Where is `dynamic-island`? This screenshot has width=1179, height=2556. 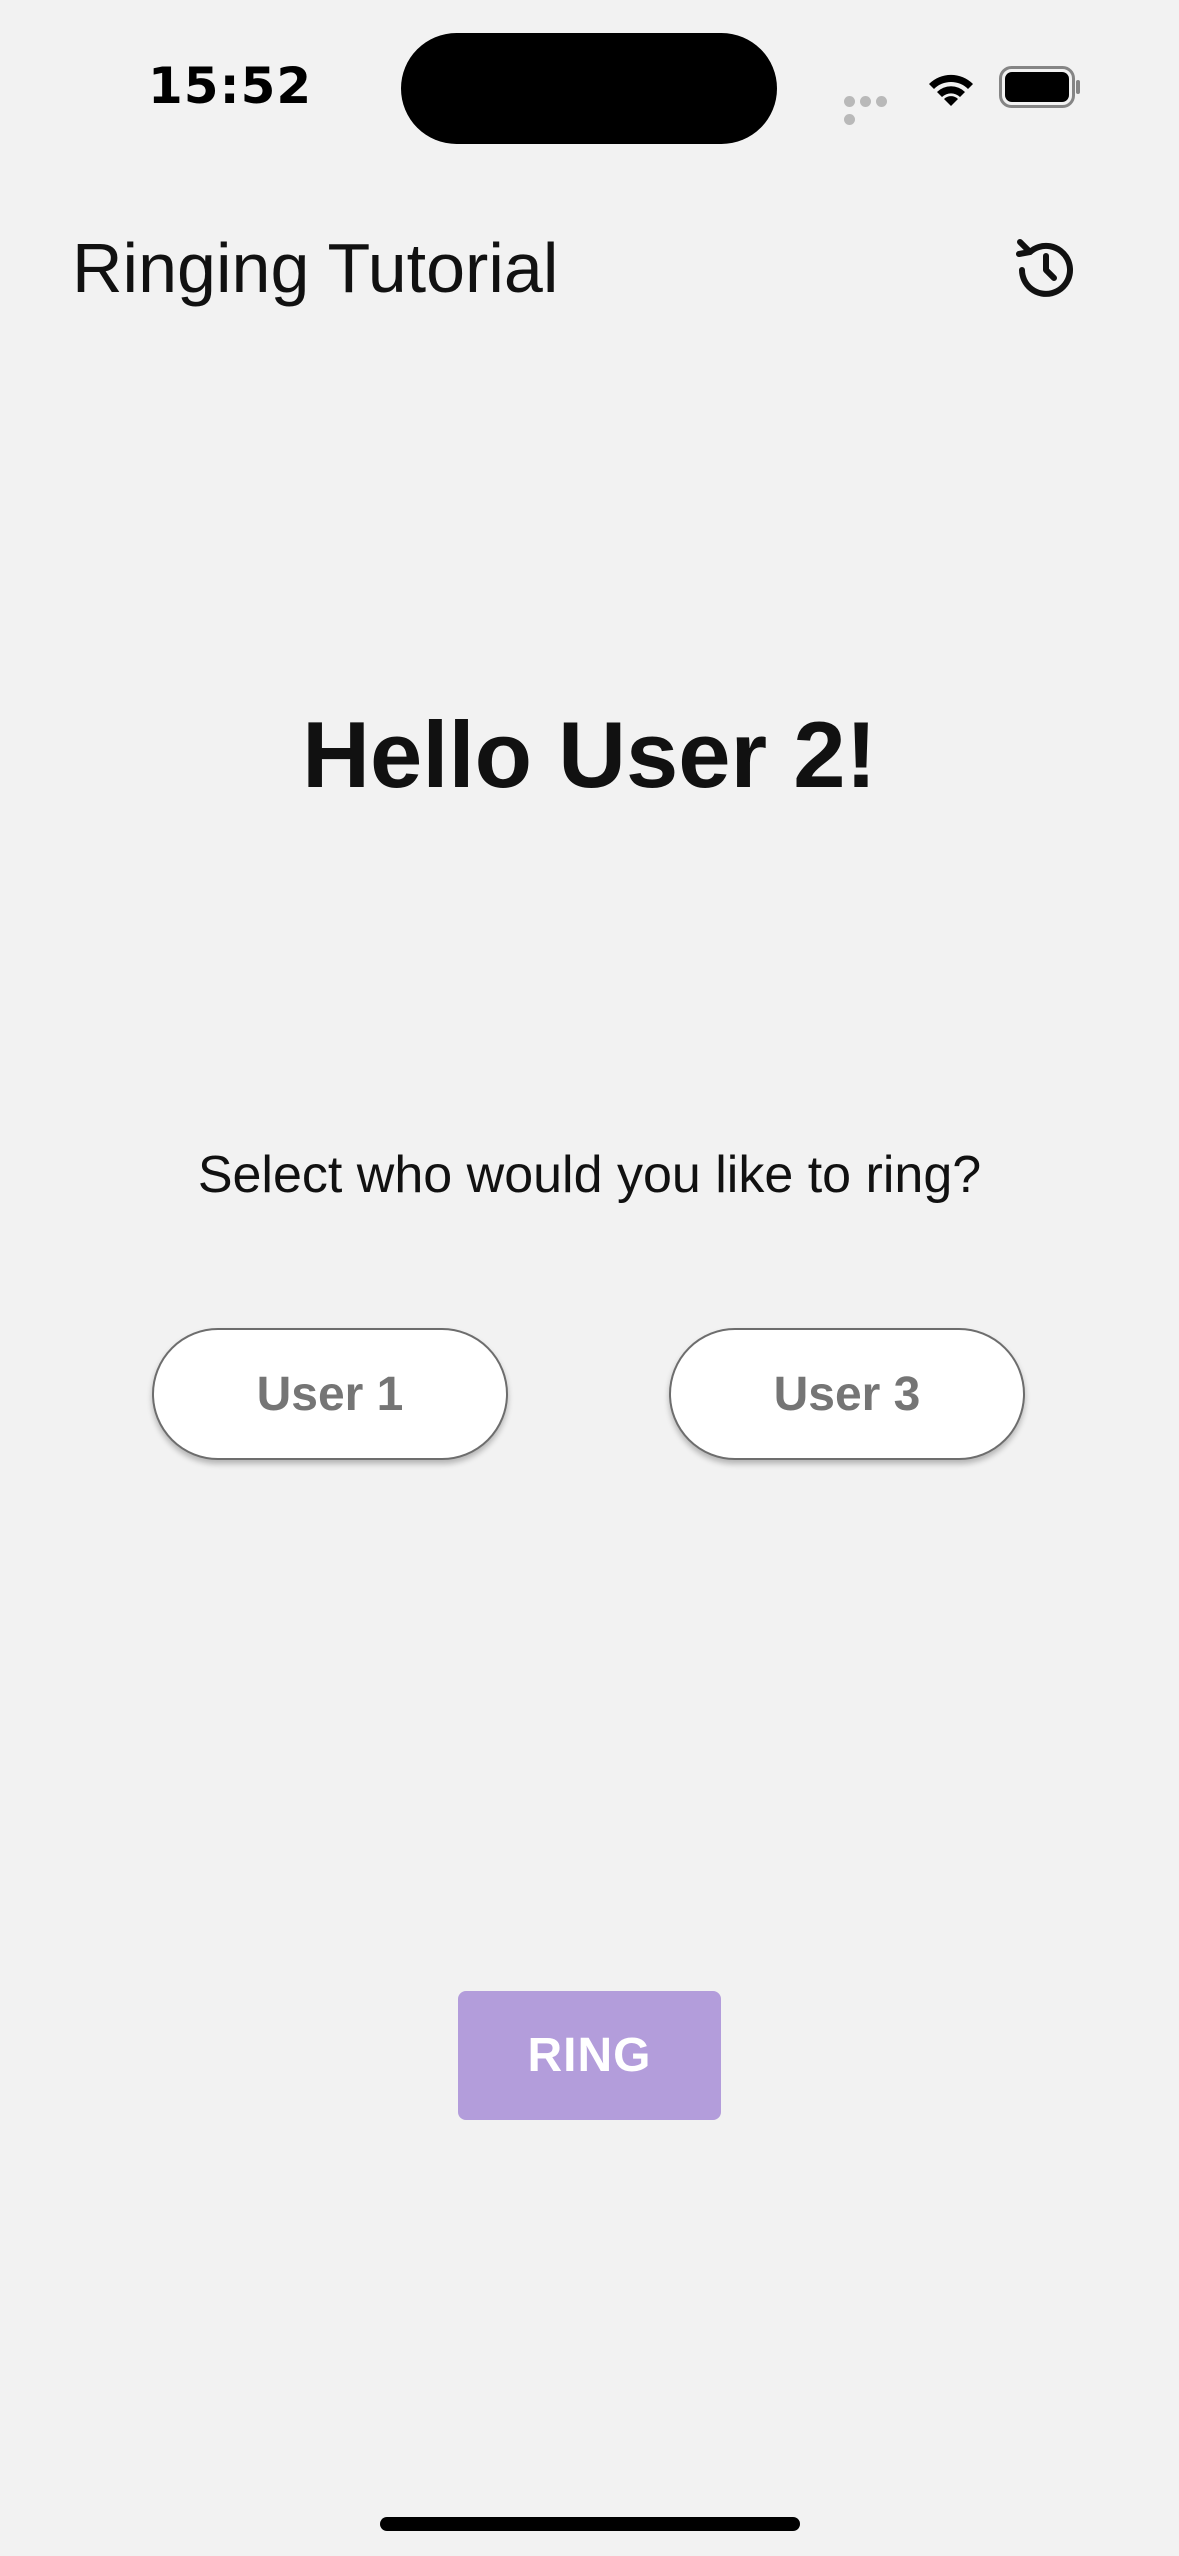 dynamic-island is located at coordinates (589, 88).